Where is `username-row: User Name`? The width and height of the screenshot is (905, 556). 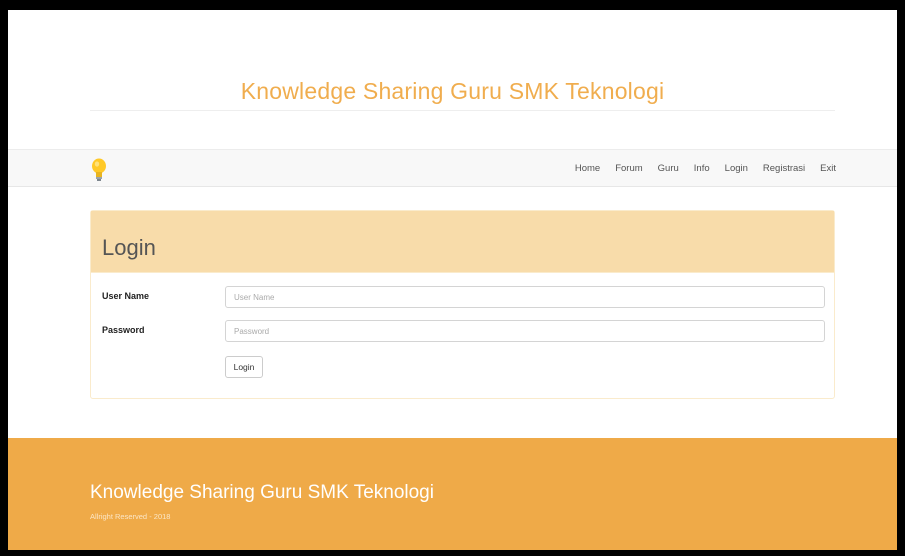 username-row: User Name is located at coordinates (462, 297).